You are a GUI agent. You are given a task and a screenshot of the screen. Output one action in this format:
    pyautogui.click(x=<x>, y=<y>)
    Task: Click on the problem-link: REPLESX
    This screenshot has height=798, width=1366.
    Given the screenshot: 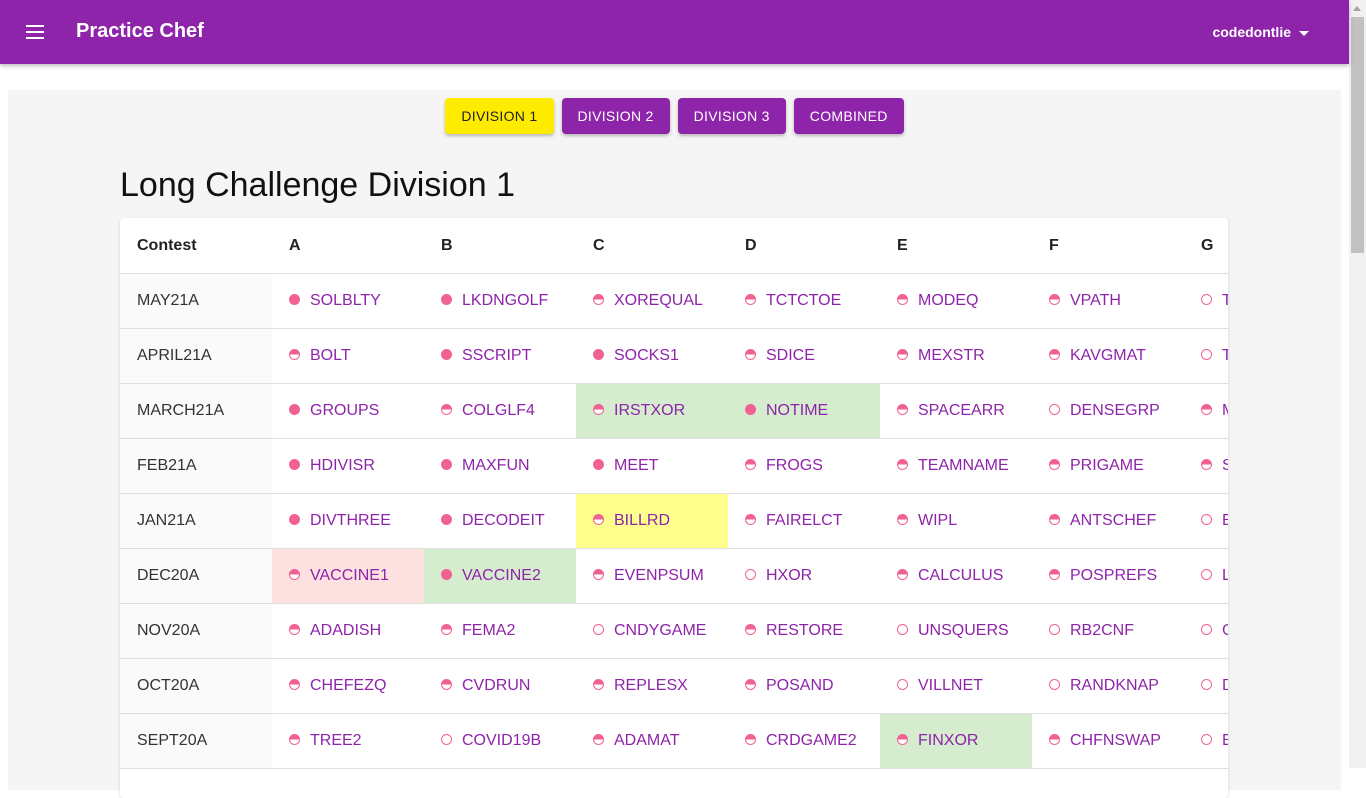 What is the action you would take?
    pyautogui.click(x=640, y=686)
    